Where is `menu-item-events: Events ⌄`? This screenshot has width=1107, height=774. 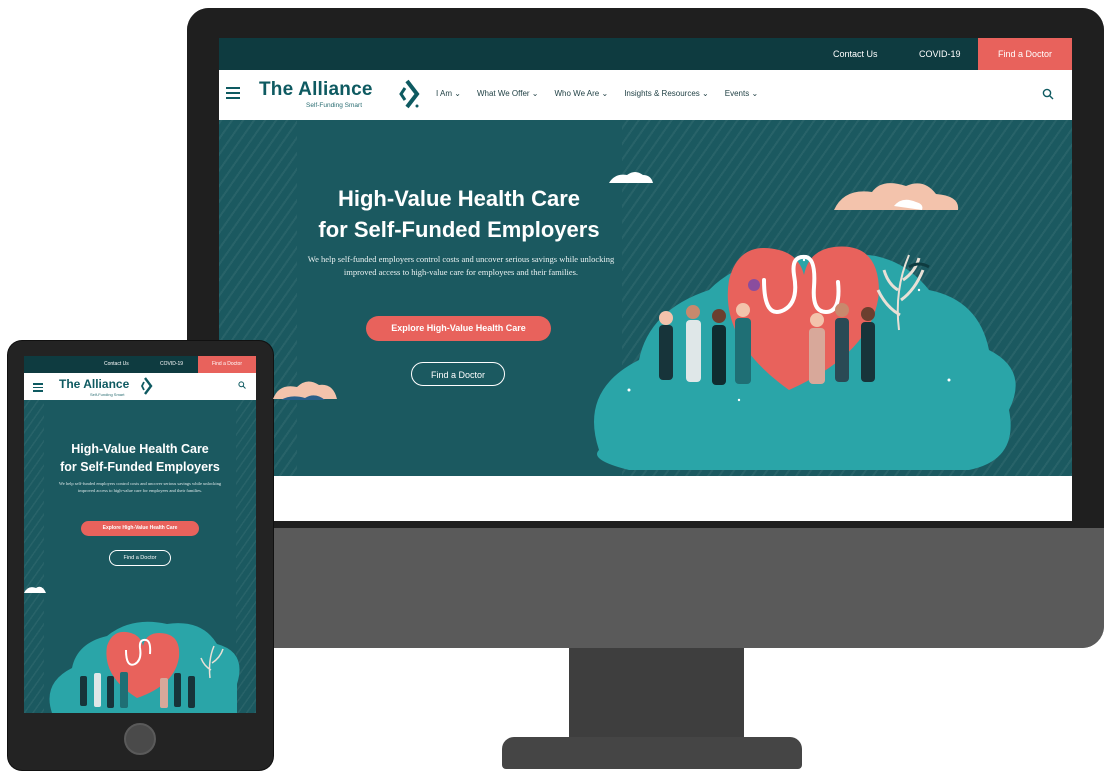
menu-item-events: Events ⌄ is located at coordinates (741, 93).